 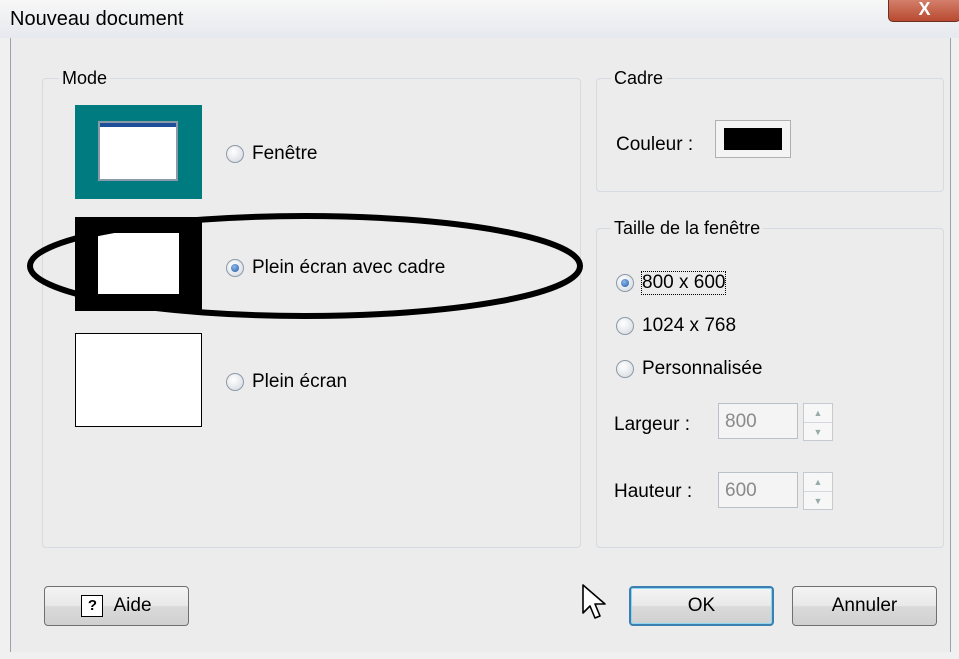 I want to click on cancel-button: Annuler, so click(x=864, y=606).